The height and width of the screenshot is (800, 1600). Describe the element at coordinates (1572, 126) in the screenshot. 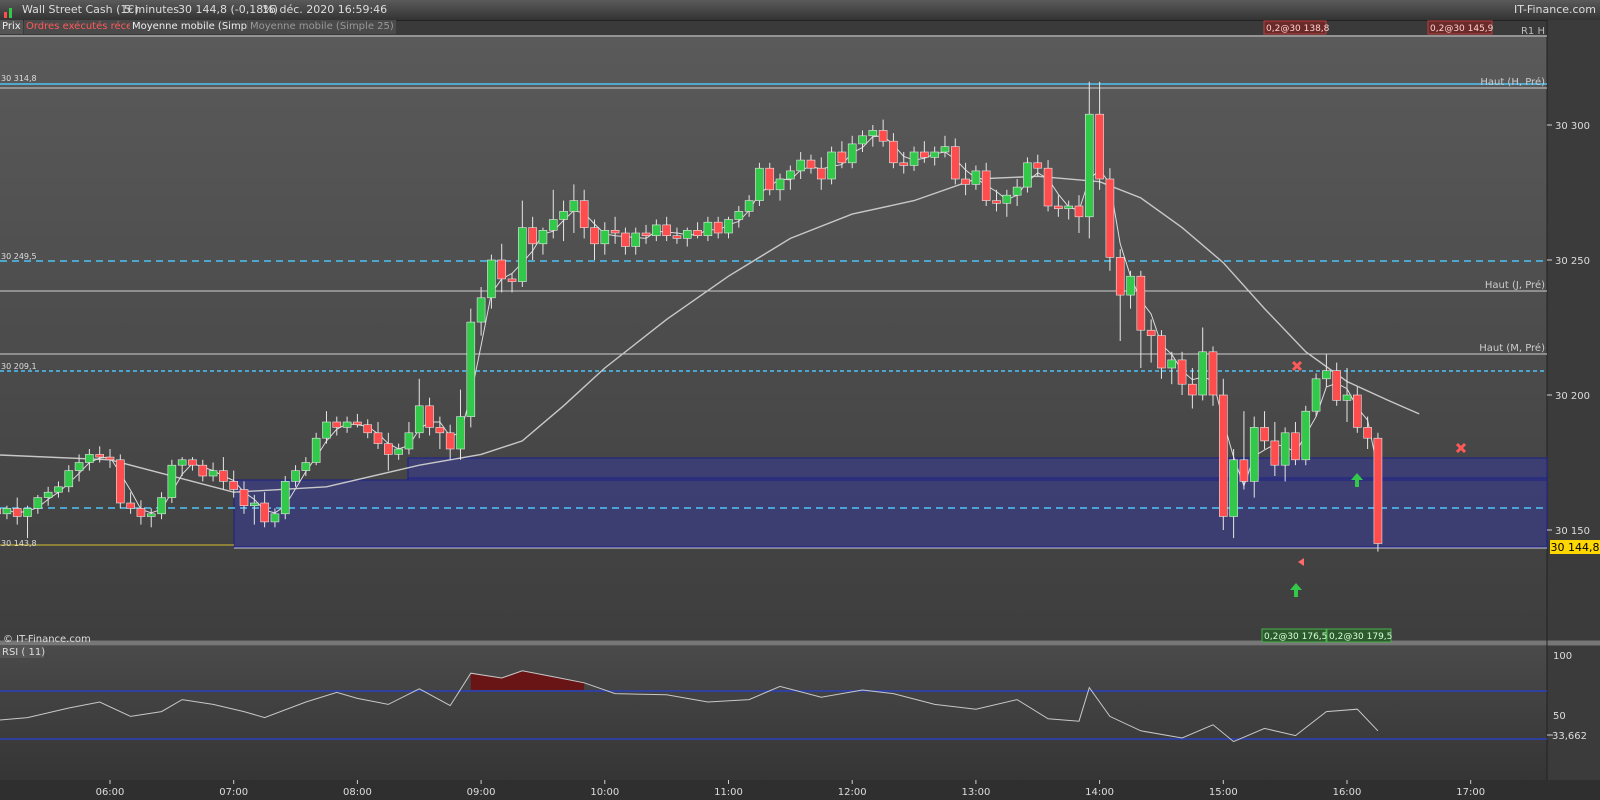

I see `price-tick-label: 30 300` at that location.